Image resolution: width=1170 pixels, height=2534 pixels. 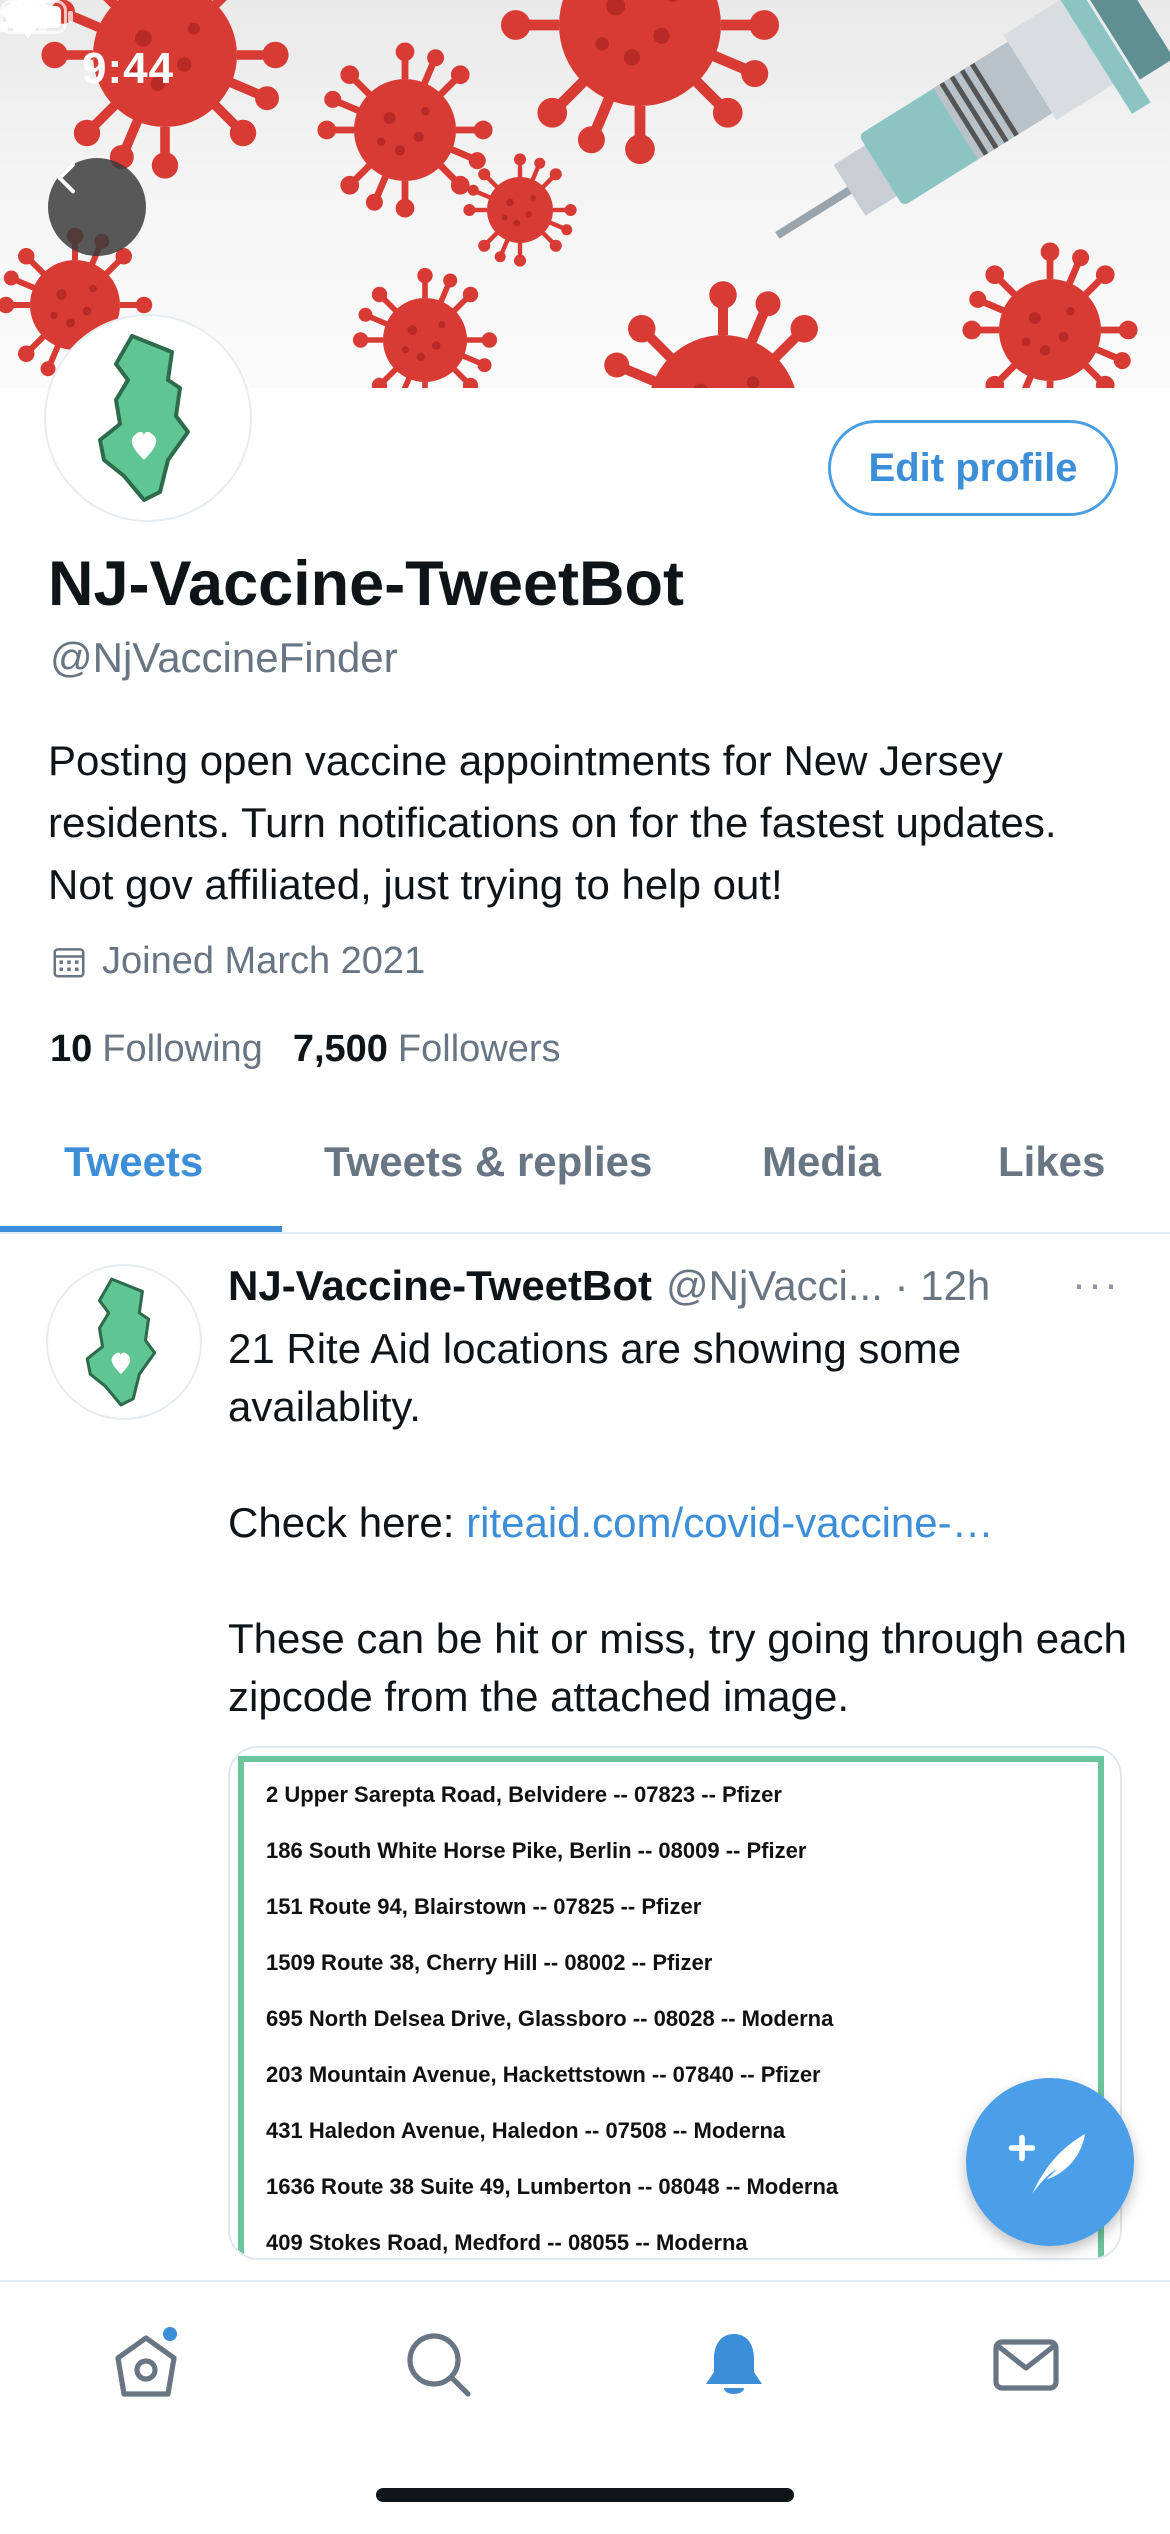 What do you see at coordinates (828, 1285) in the screenshot?
I see `tweet-handle-time: @NjVacci... · 12h` at bounding box center [828, 1285].